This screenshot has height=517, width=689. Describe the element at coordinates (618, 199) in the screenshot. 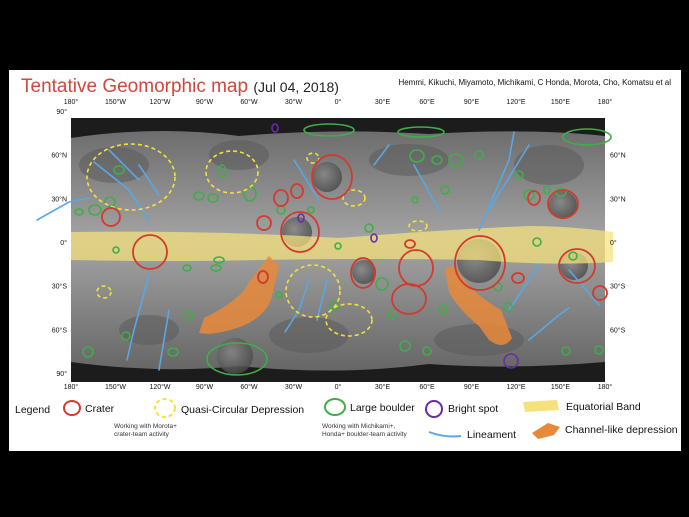

I see `lat-label-right: 30°N` at that location.